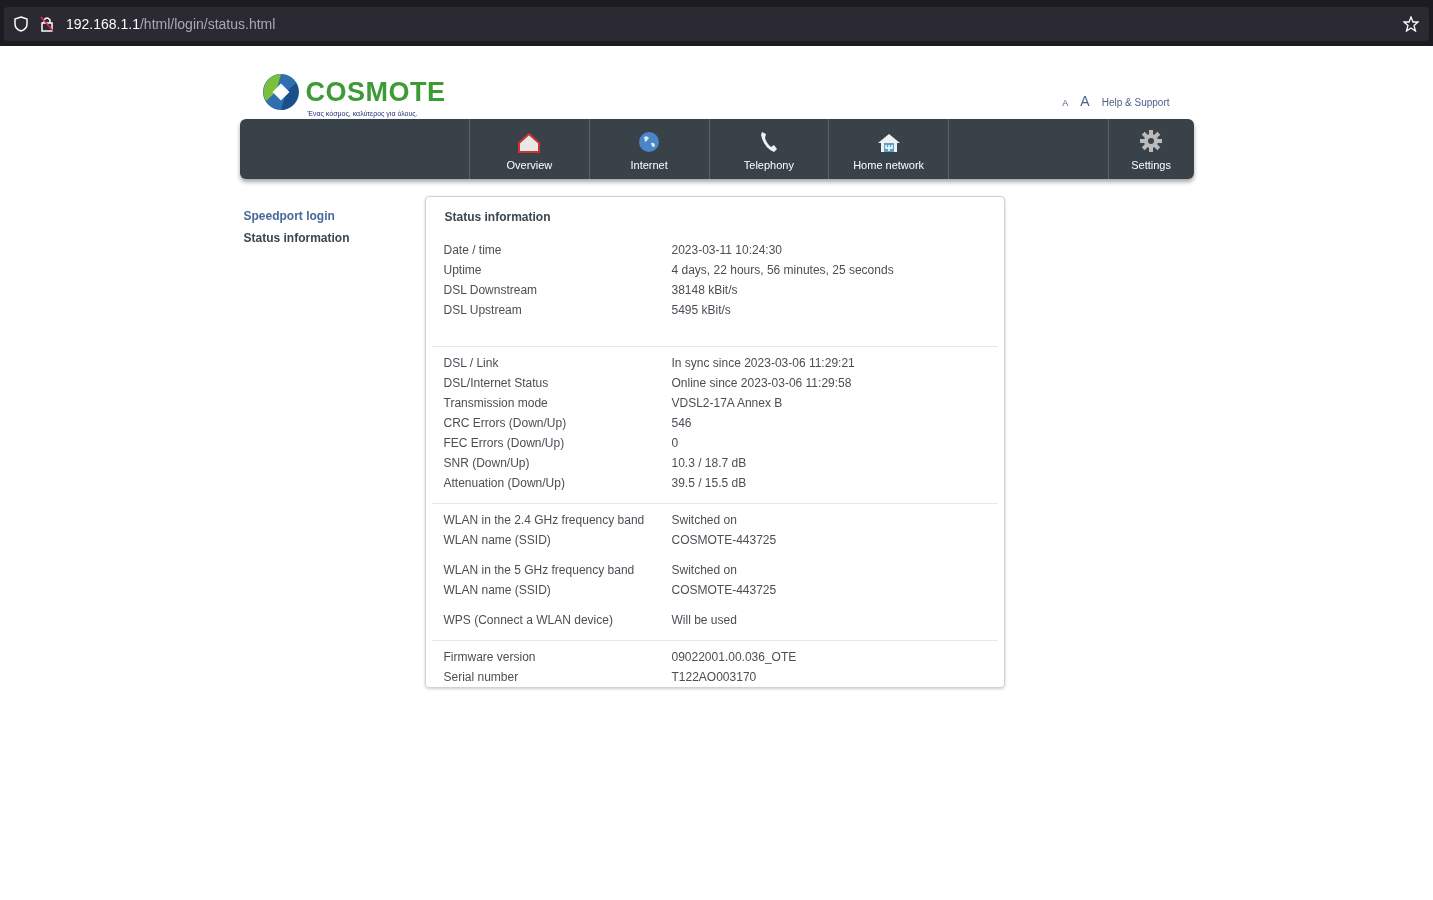 The image size is (1433, 900). I want to click on field-label: Attenuation (Down/Up), so click(504, 483).